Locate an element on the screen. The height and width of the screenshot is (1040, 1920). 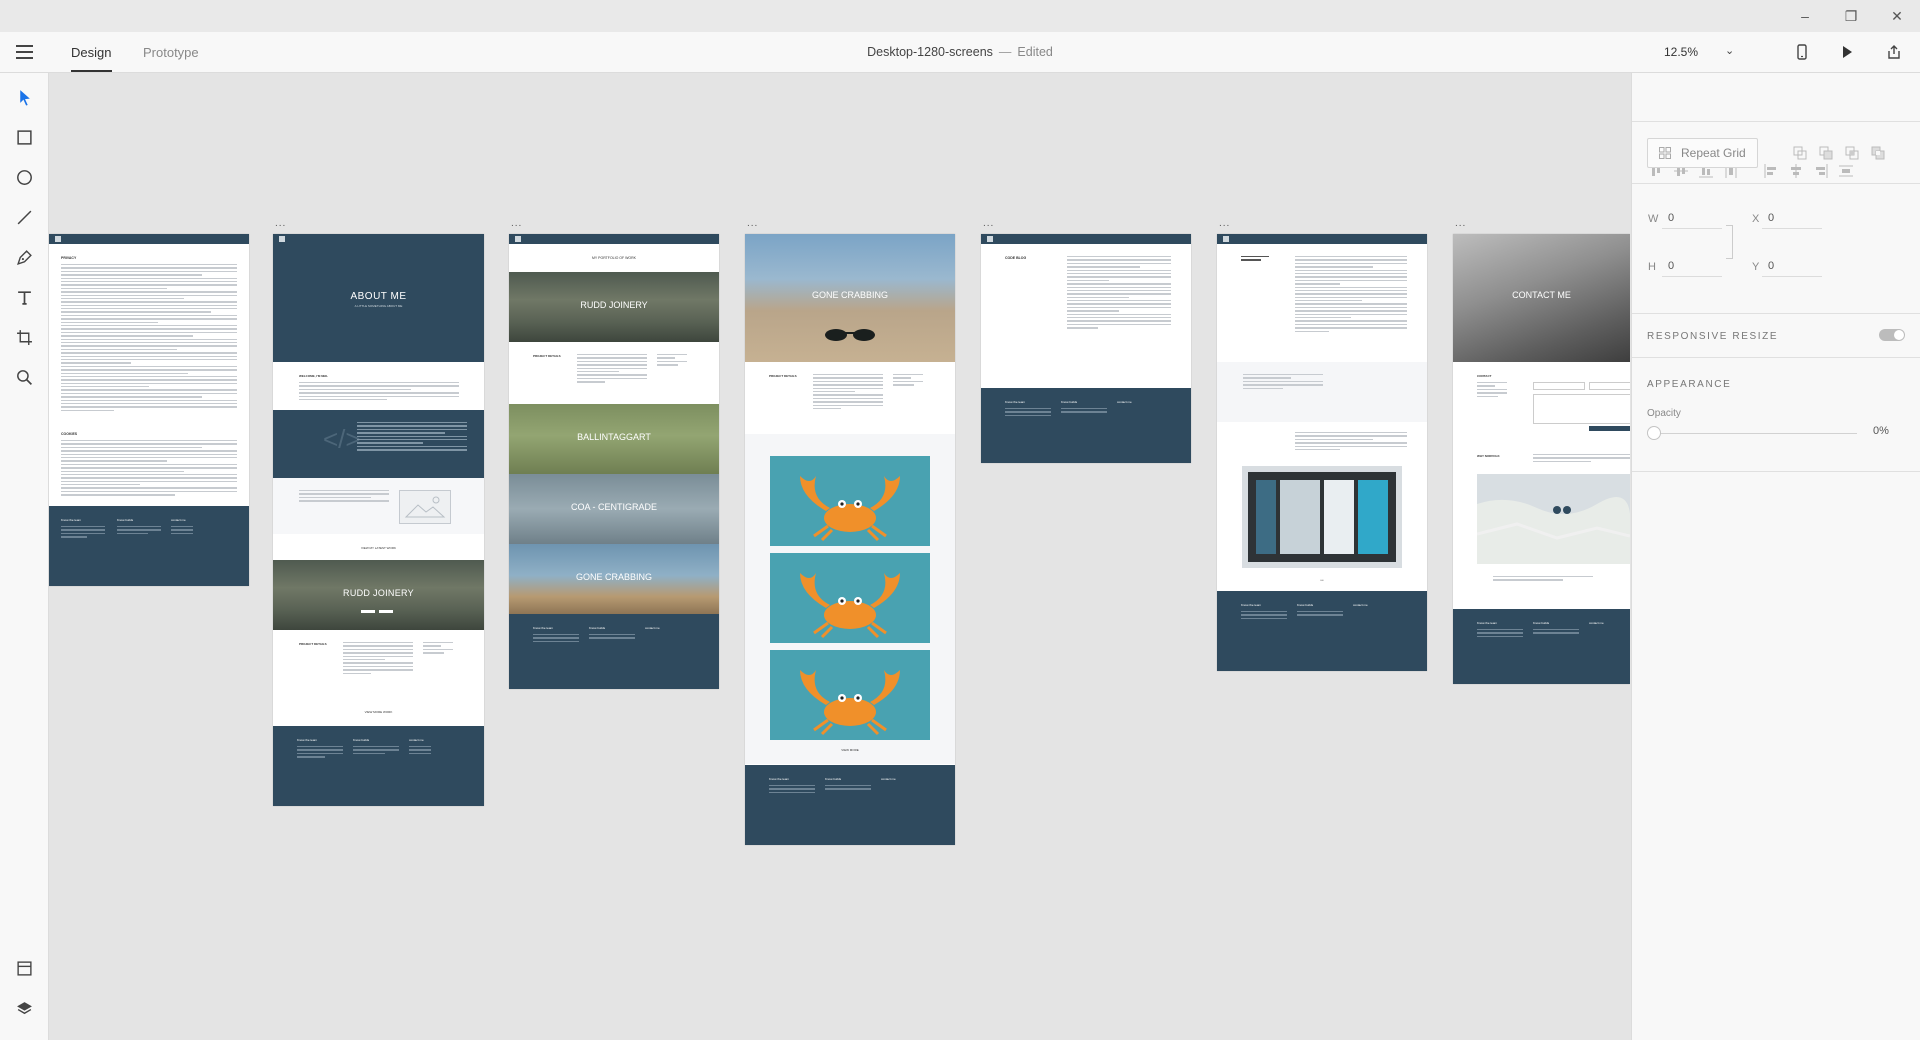
portfolio-heading: MY PORTFOLIO OF WORK is located at coordinates (613, 258).